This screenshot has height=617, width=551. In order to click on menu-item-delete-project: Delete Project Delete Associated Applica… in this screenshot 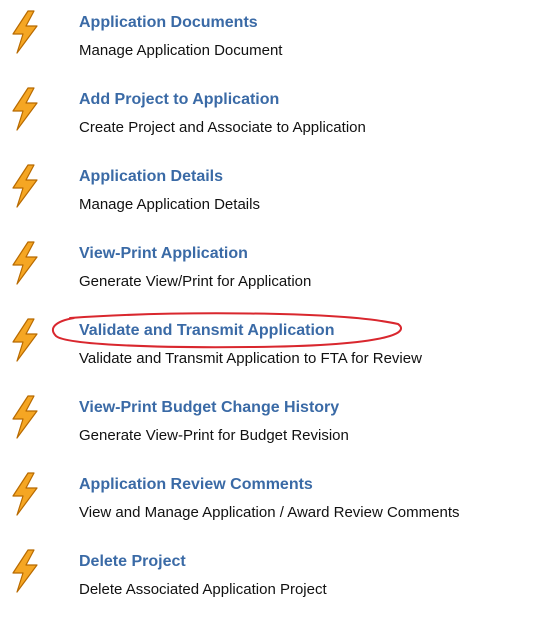, I will do `click(275, 582)`.